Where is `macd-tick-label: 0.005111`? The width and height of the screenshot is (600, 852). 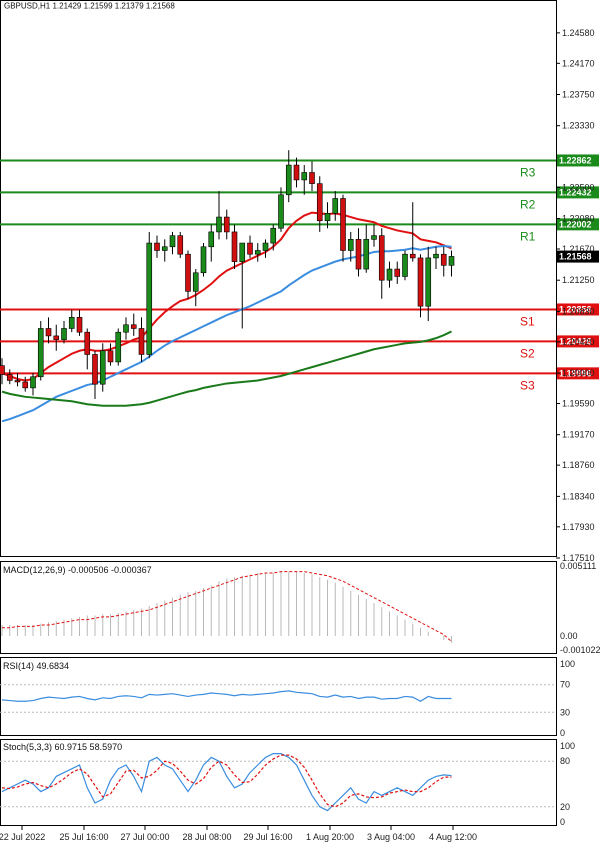 macd-tick-label: 0.005111 is located at coordinates (578, 566).